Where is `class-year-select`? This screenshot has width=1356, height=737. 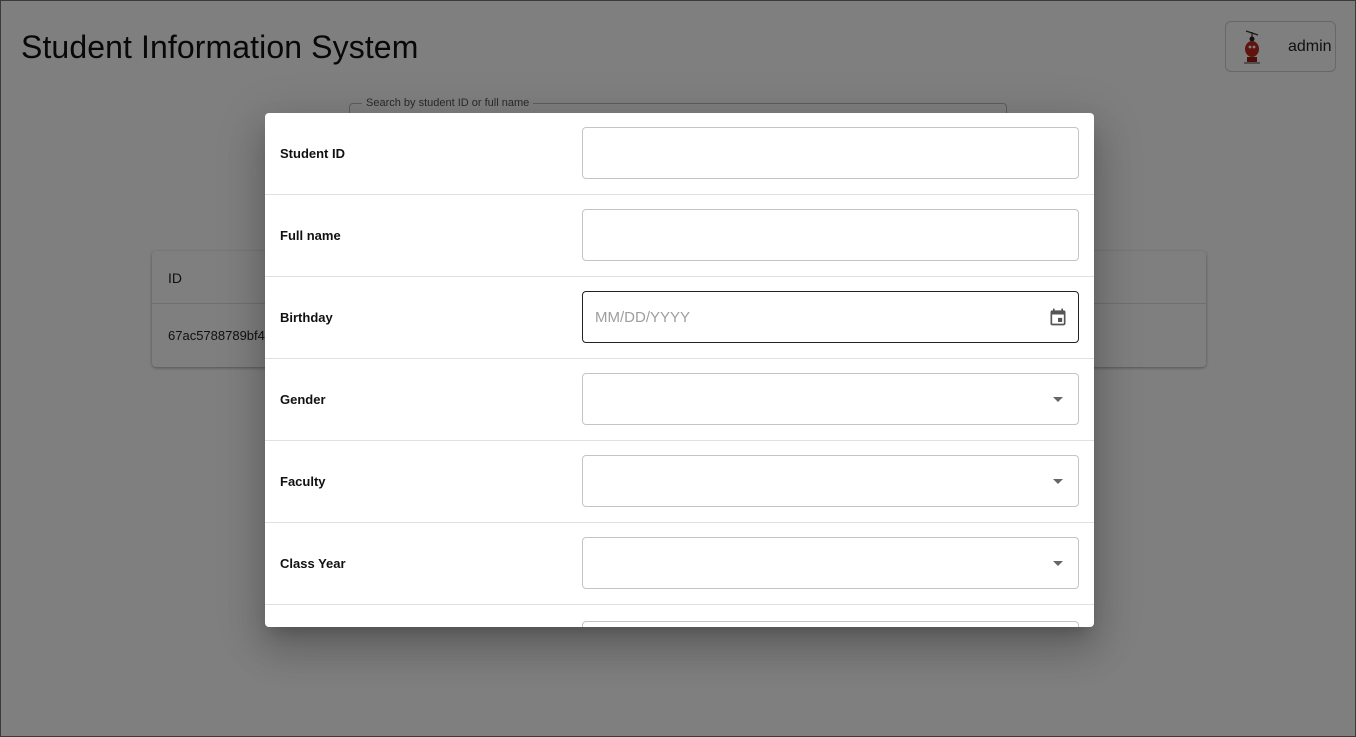 class-year-select is located at coordinates (830, 563).